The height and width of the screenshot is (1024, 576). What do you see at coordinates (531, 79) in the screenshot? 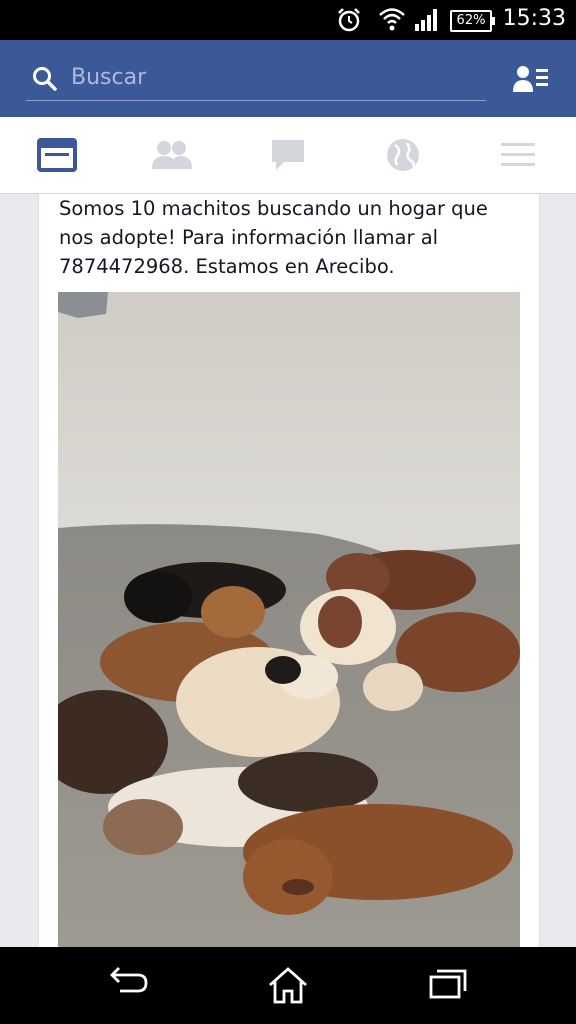
I see `friend-requests-icon` at bounding box center [531, 79].